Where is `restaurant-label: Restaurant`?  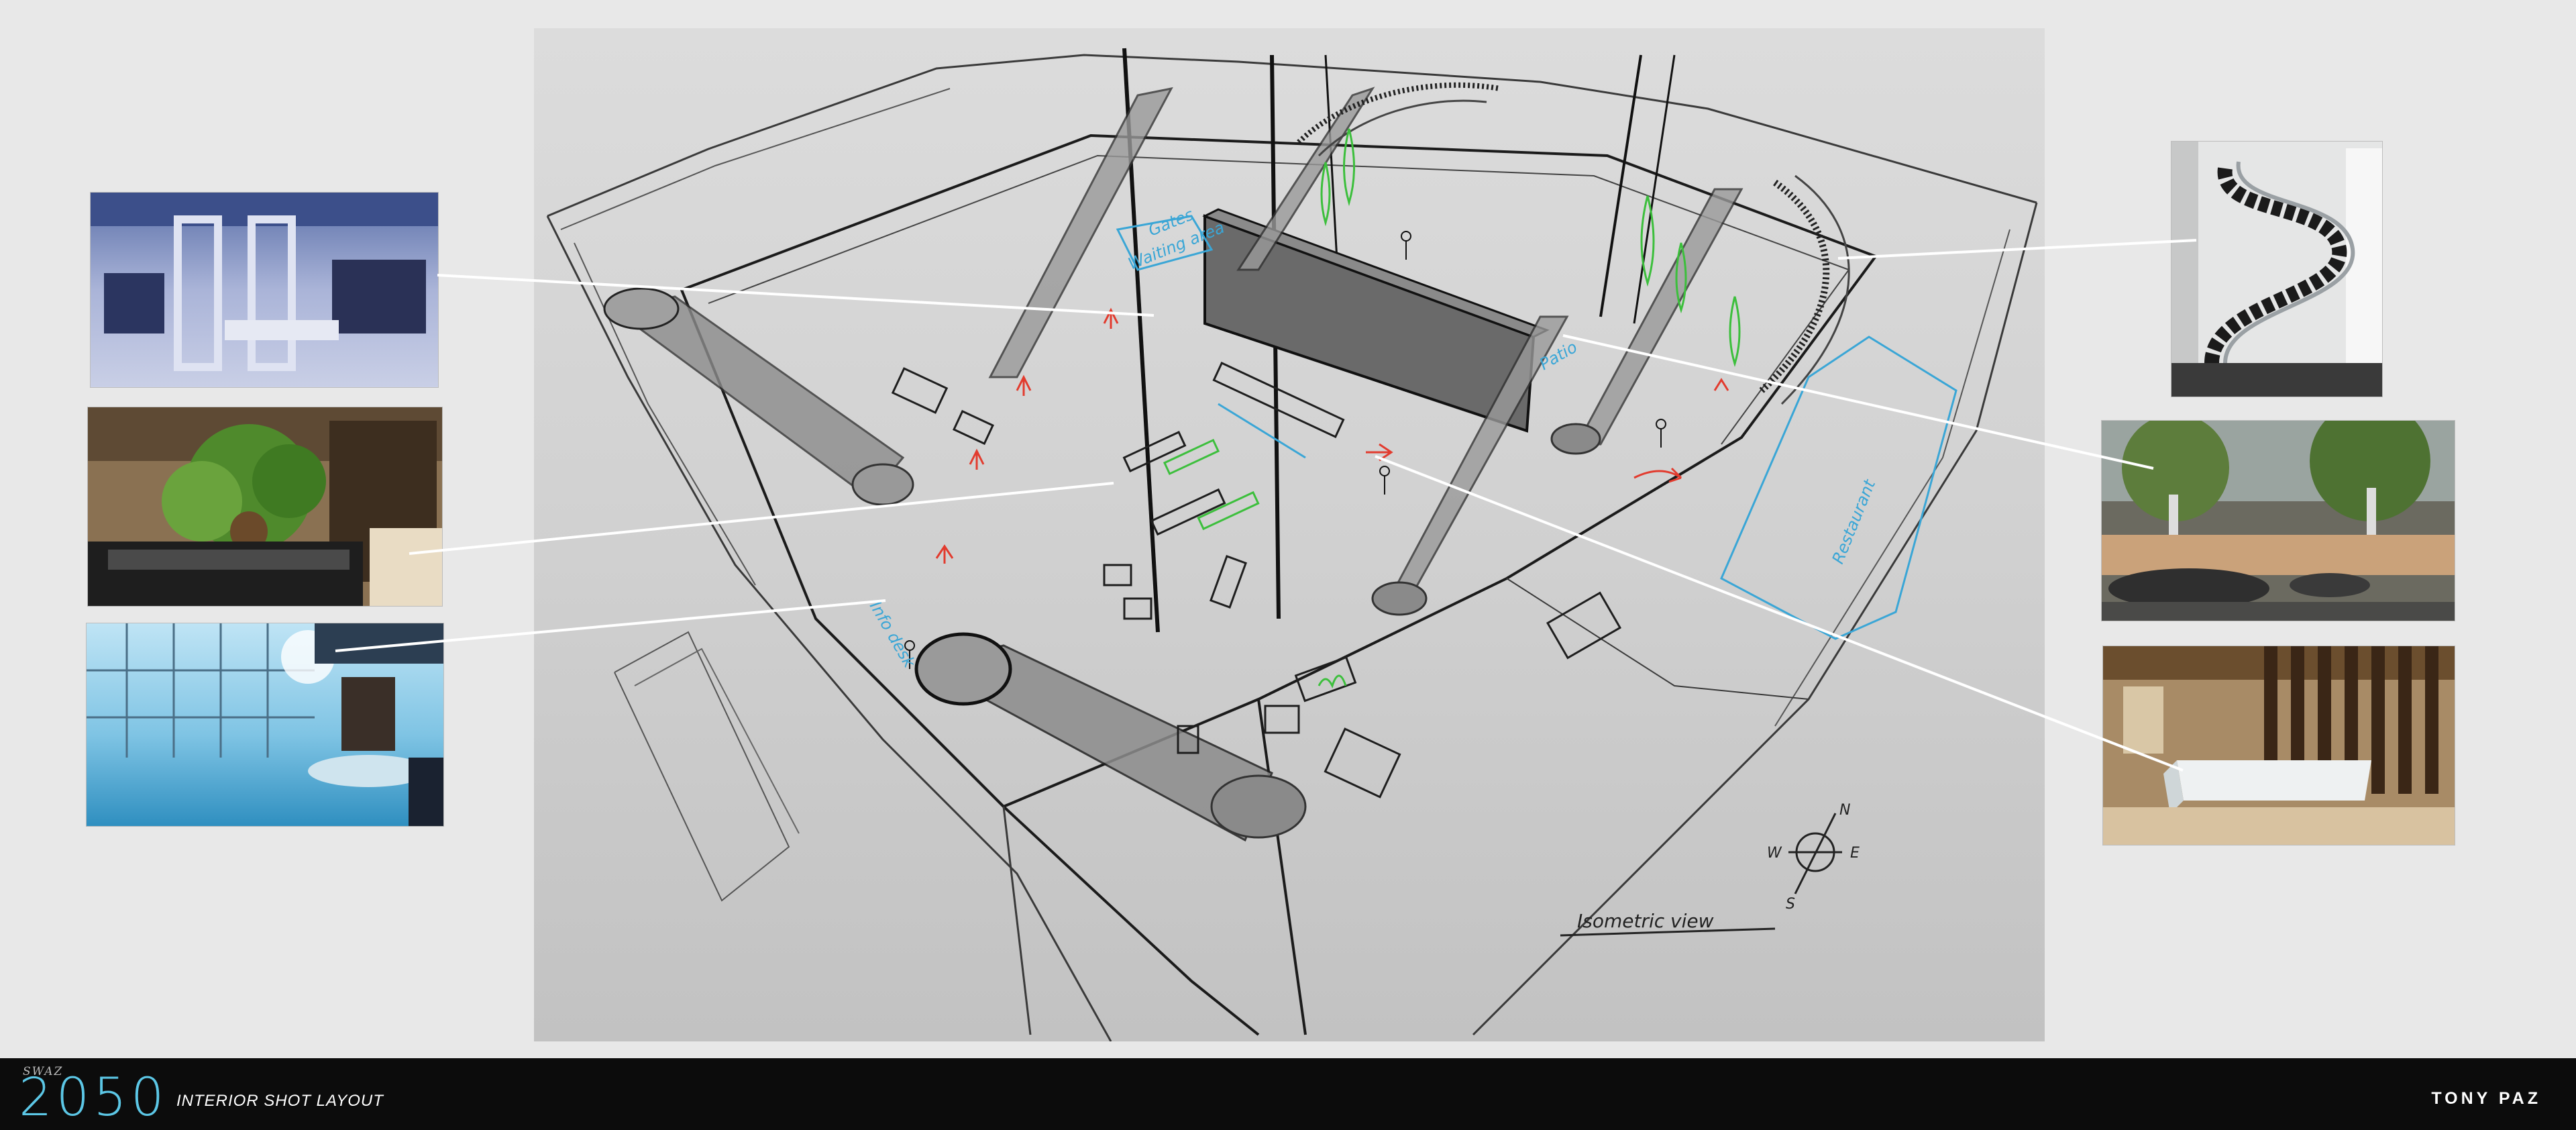
restaurant-label: Restaurant is located at coordinates (1854, 521).